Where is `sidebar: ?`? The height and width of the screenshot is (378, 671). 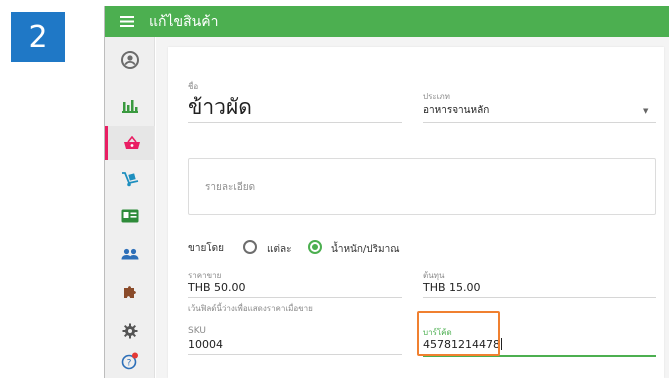 sidebar: ? is located at coordinates (130, 207).